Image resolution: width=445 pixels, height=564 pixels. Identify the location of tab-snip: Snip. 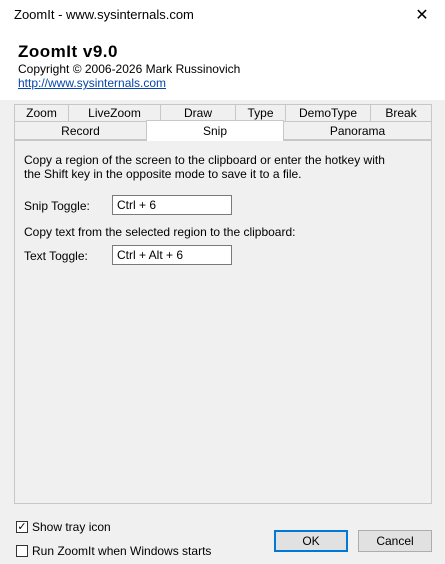
(215, 130).